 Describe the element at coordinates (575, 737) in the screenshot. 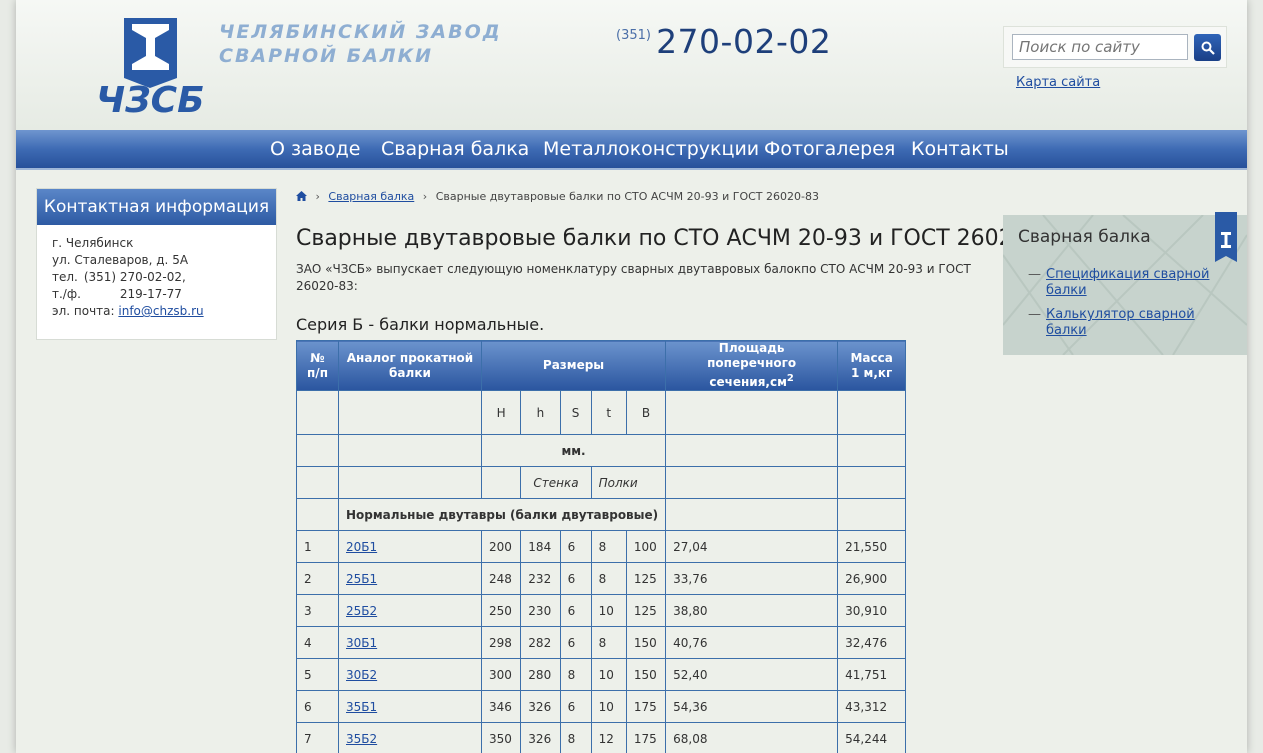

I see `row-S-cell: 8` at that location.